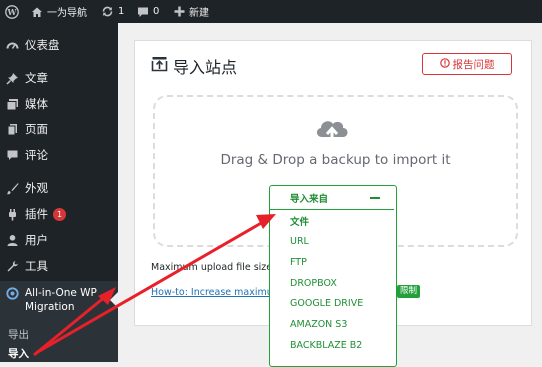 The width and height of the screenshot is (542, 367). What do you see at coordinates (107, 296) in the screenshot?
I see `arrow-head-to-migration` at bounding box center [107, 296].